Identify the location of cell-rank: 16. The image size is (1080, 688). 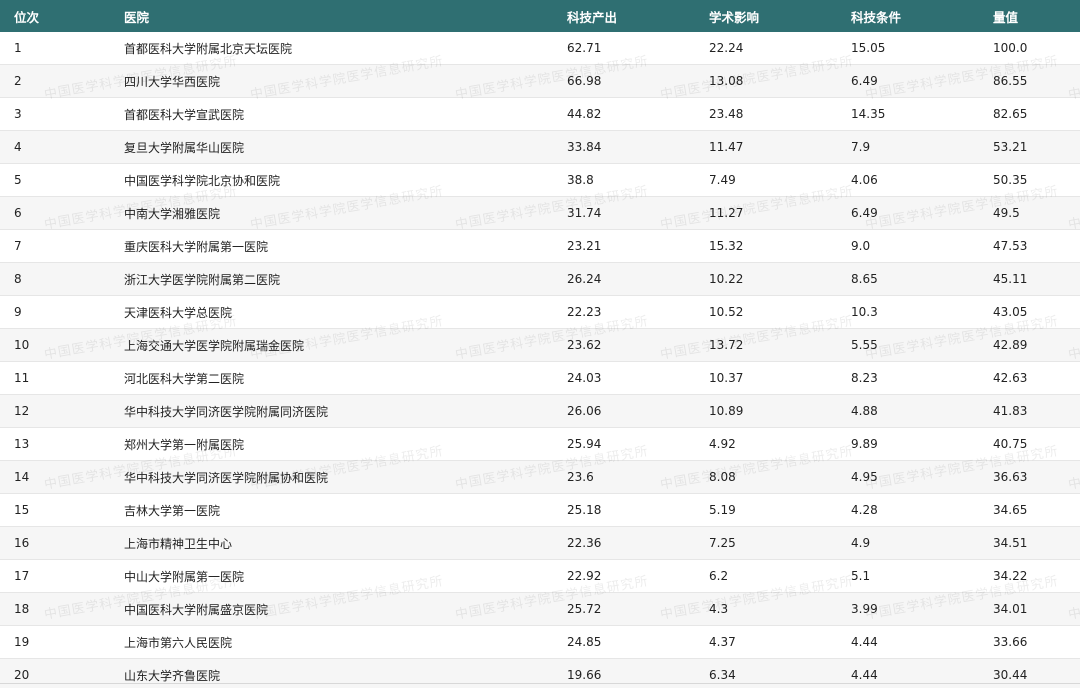
(55, 543).